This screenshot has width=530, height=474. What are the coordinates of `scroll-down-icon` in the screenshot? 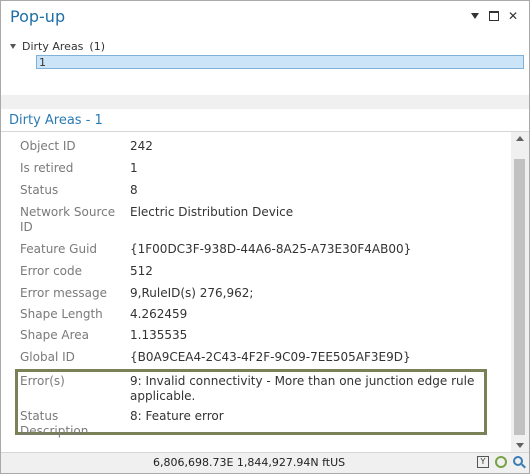 It's located at (520, 445).